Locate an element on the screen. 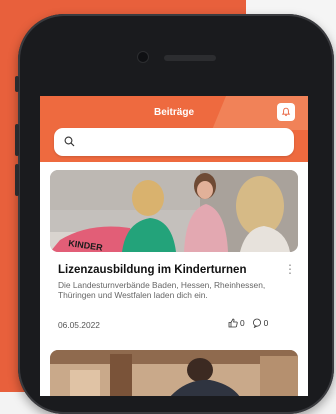 The image size is (336, 414). search-input is located at coordinates (184, 143).